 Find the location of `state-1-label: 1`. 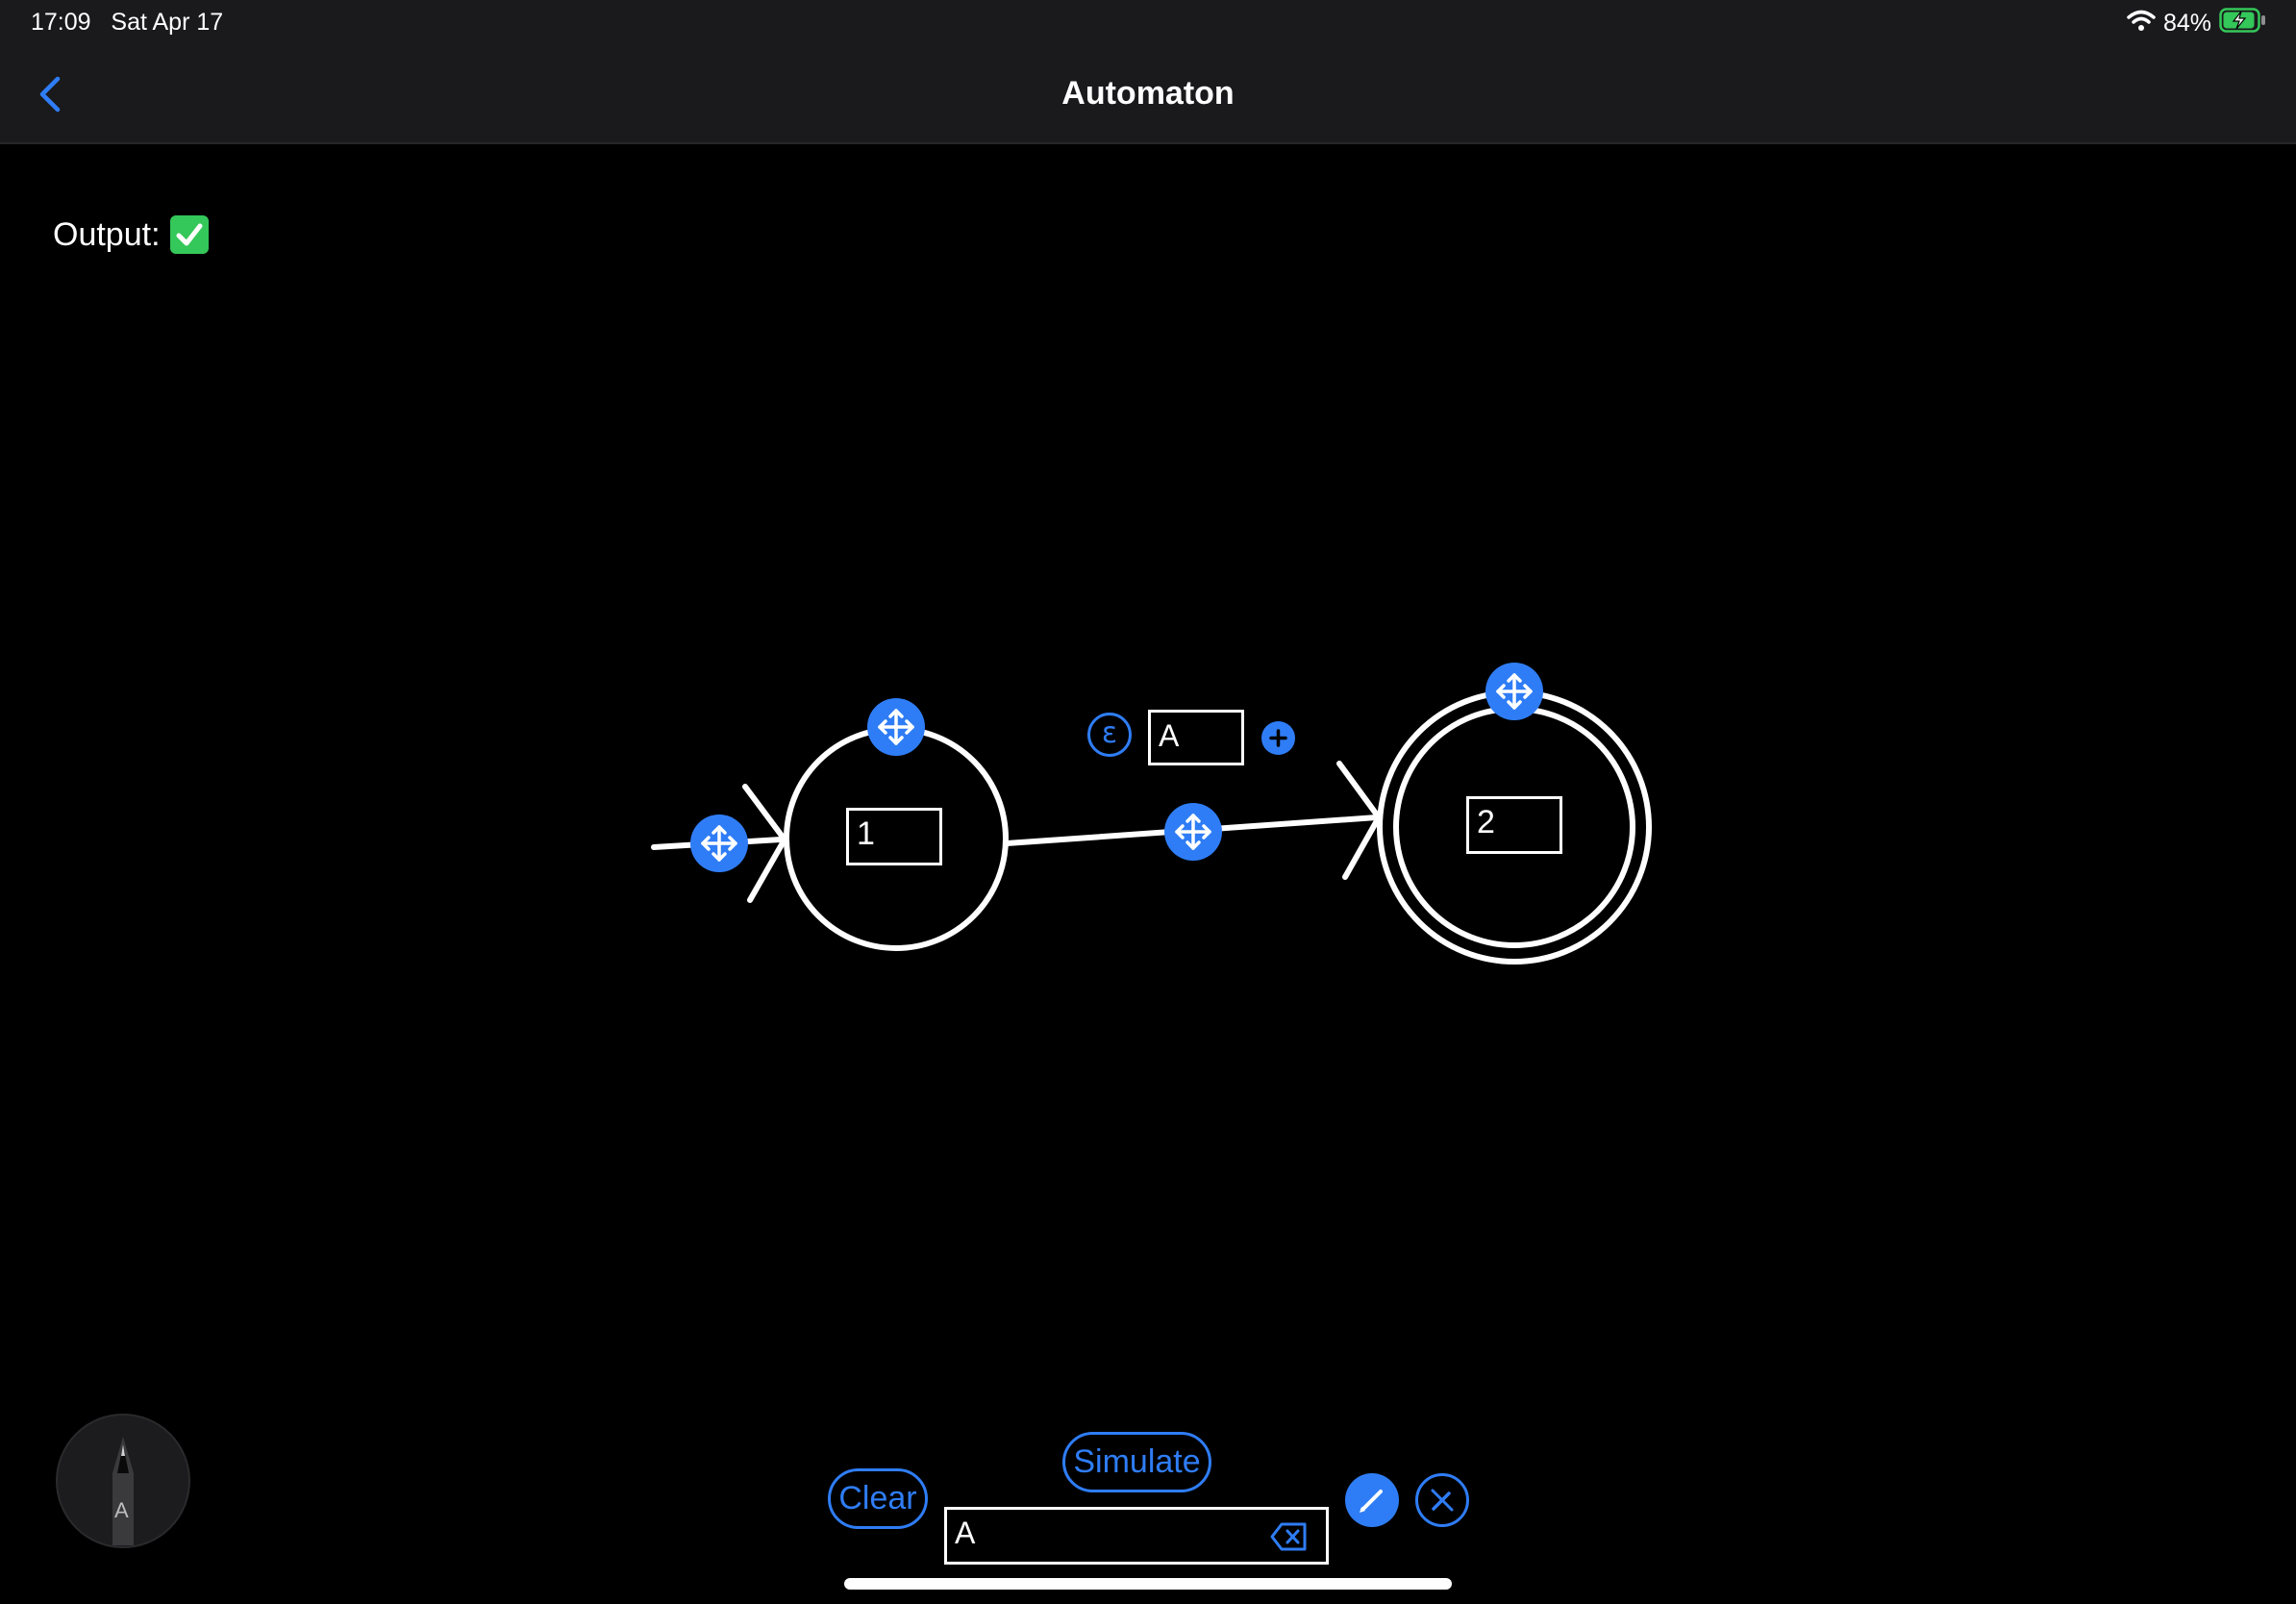

state-1-label: 1 is located at coordinates (894, 836).